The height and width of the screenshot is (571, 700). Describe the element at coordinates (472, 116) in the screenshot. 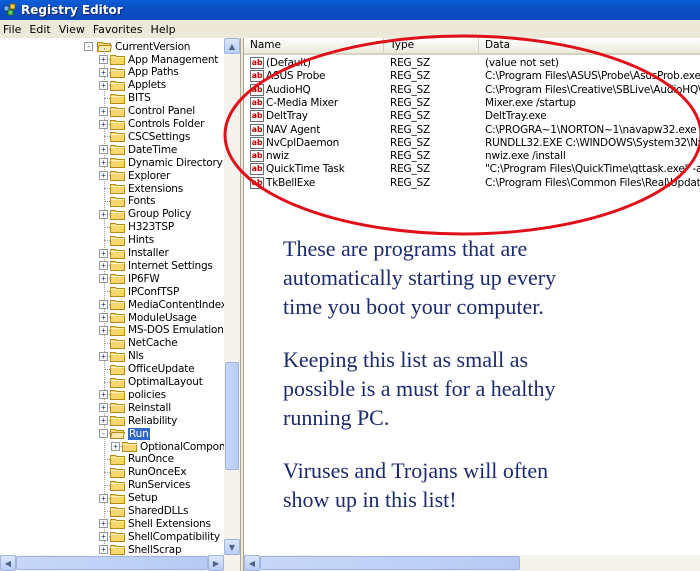

I see `value-row: ab DeltTray REG_SZ DeltTray.exe` at that location.